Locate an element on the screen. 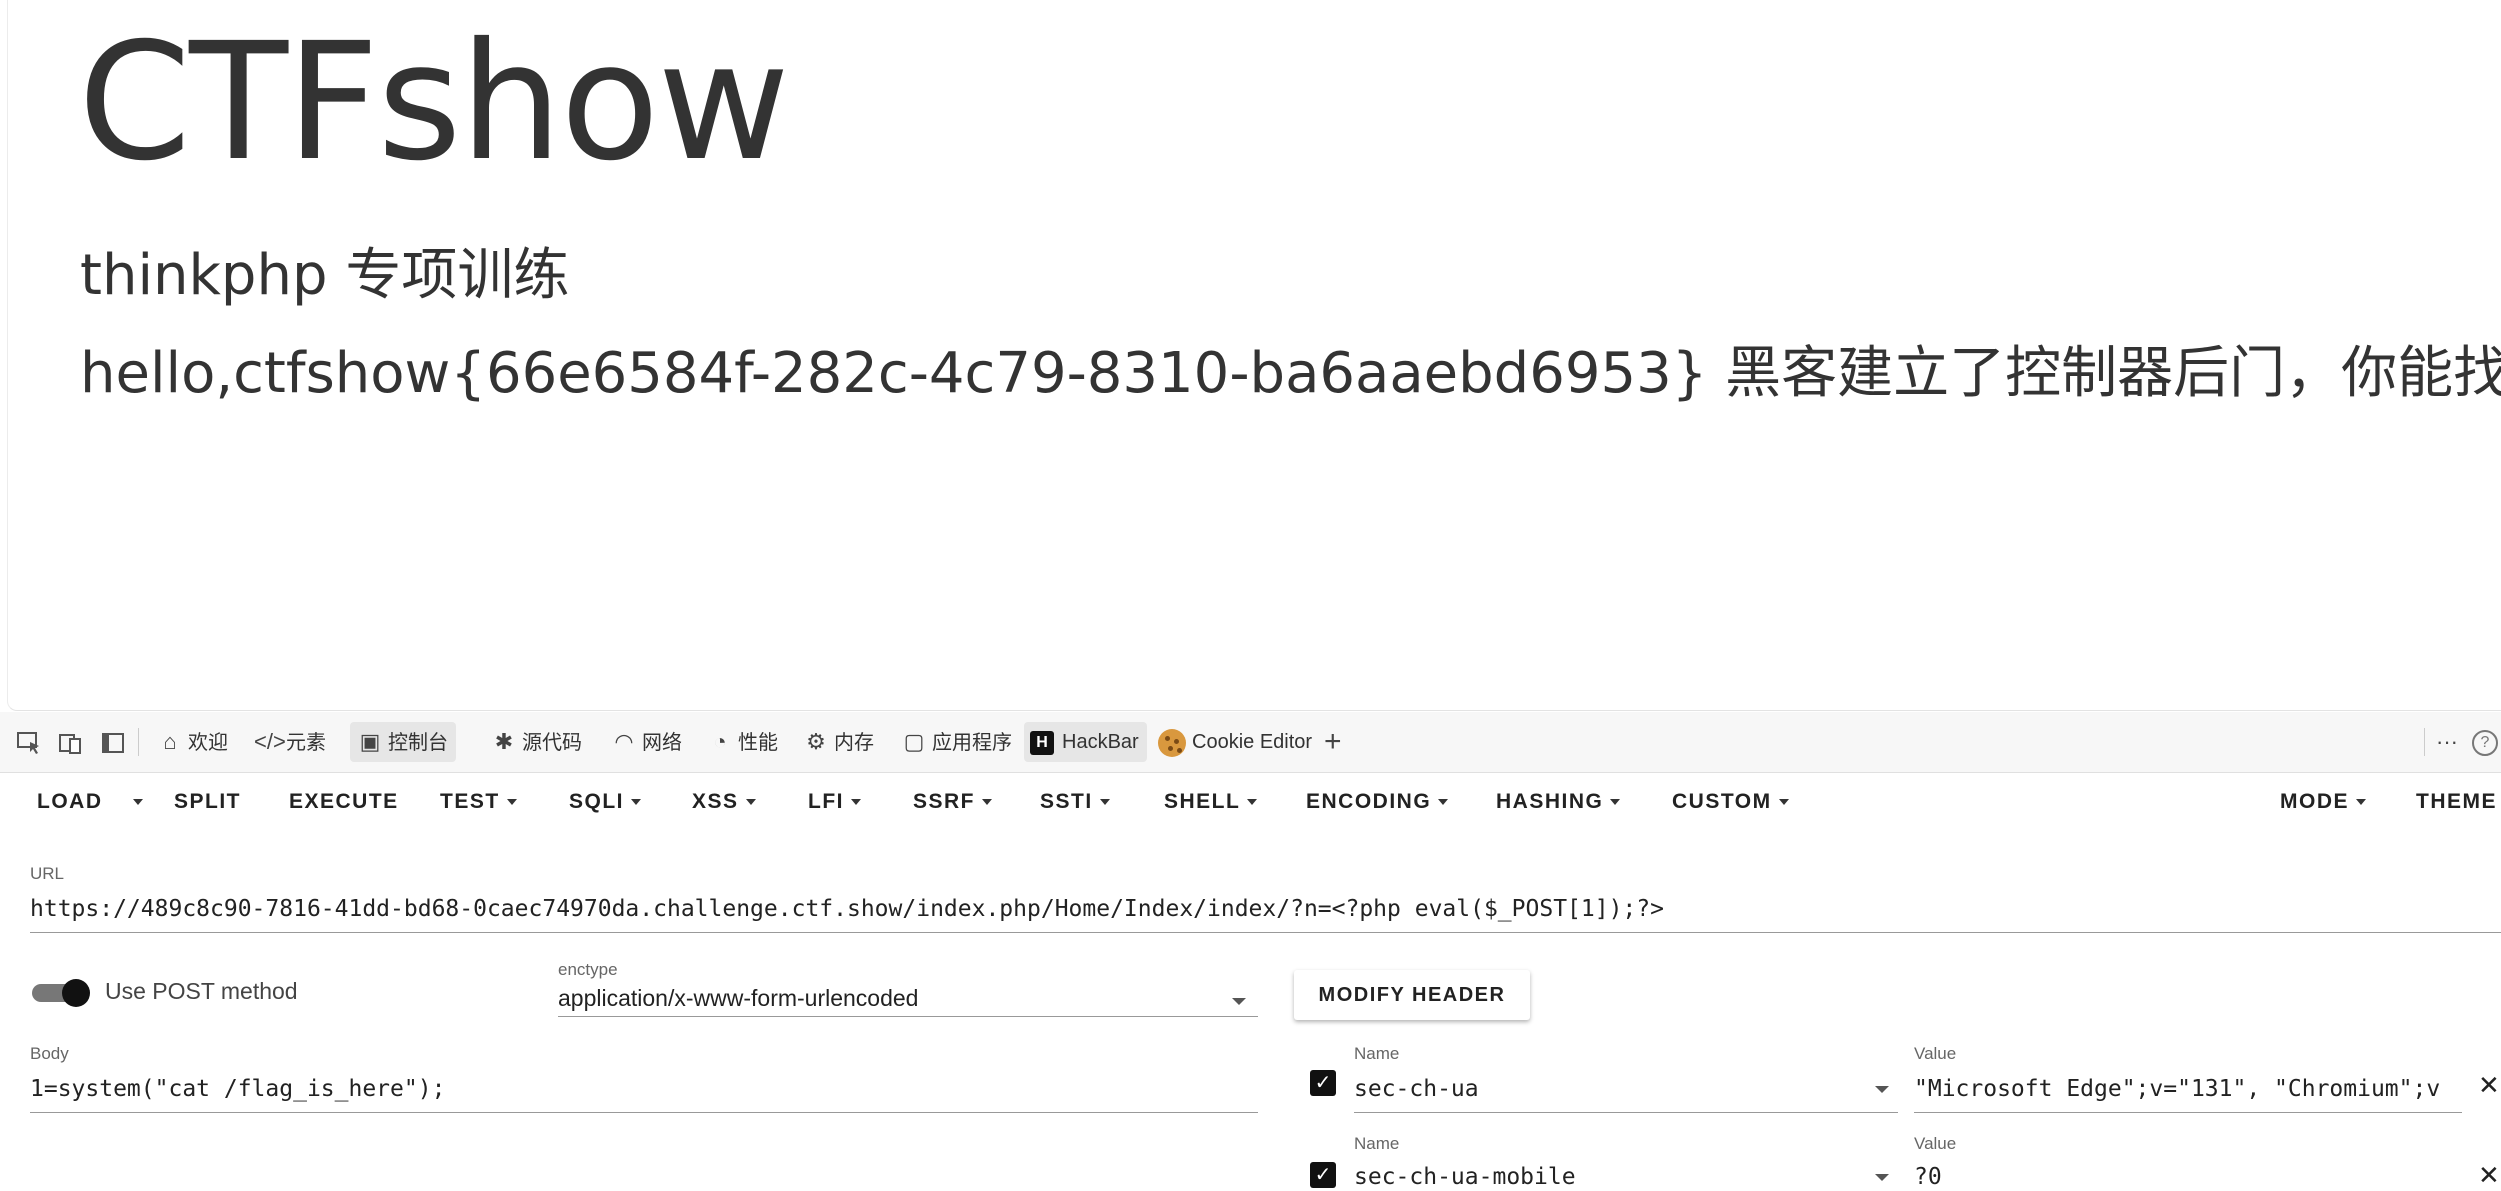 This screenshot has height=1191, width=2501. sqli-menu: SQLI is located at coordinates (605, 802).